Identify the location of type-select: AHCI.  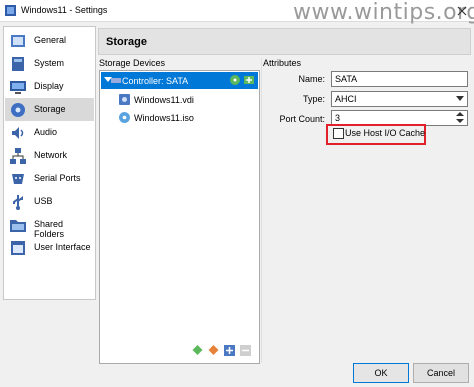
(399, 99).